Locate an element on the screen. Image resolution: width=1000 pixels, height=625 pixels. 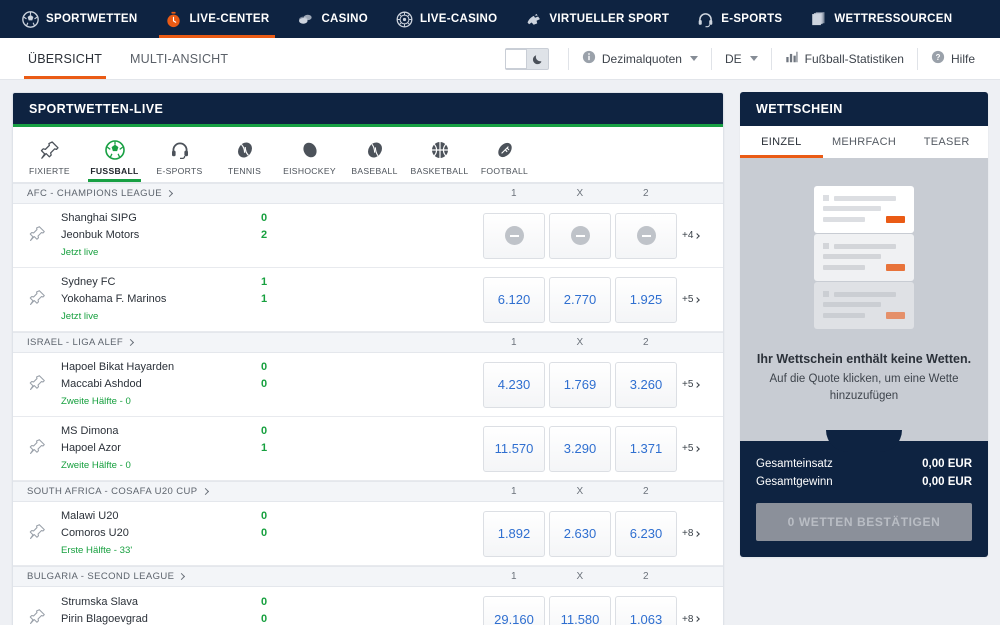
more-markets-count: +8 is located at coordinates (688, 619).